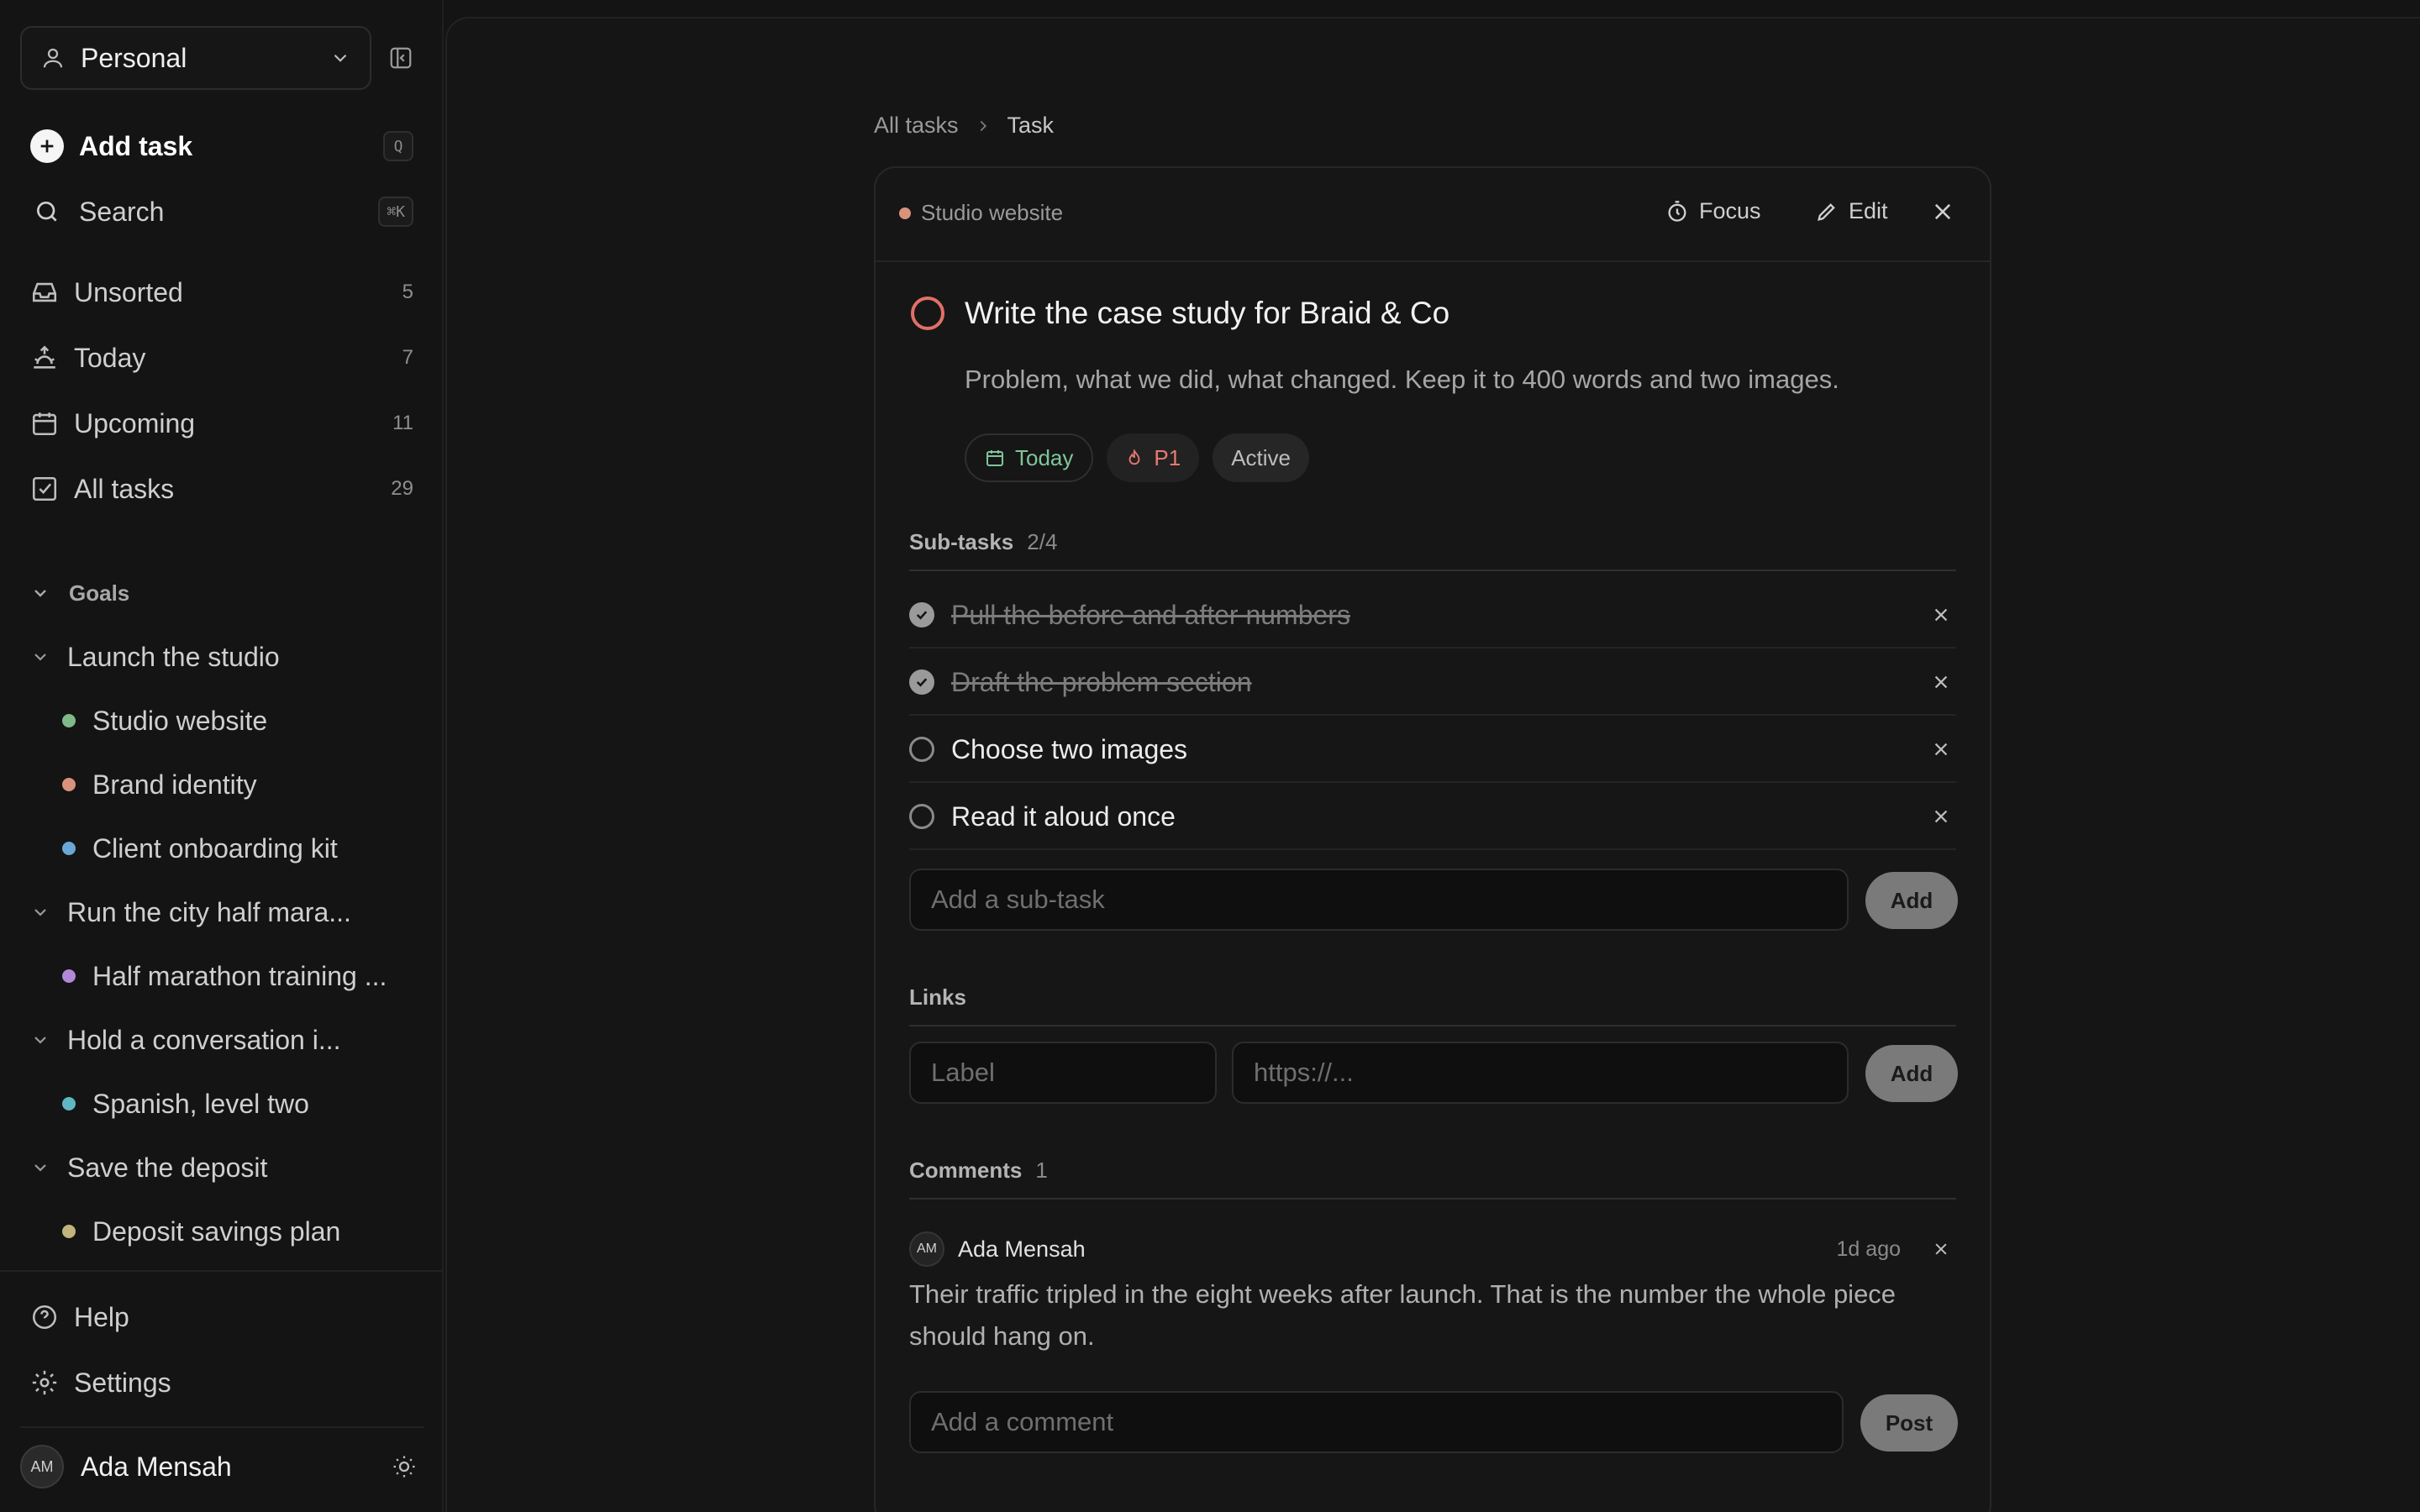 Image resolution: width=2420 pixels, height=1512 pixels. What do you see at coordinates (135, 422) in the screenshot?
I see `sidebar-item-label: Upcoming` at bounding box center [135, 422].